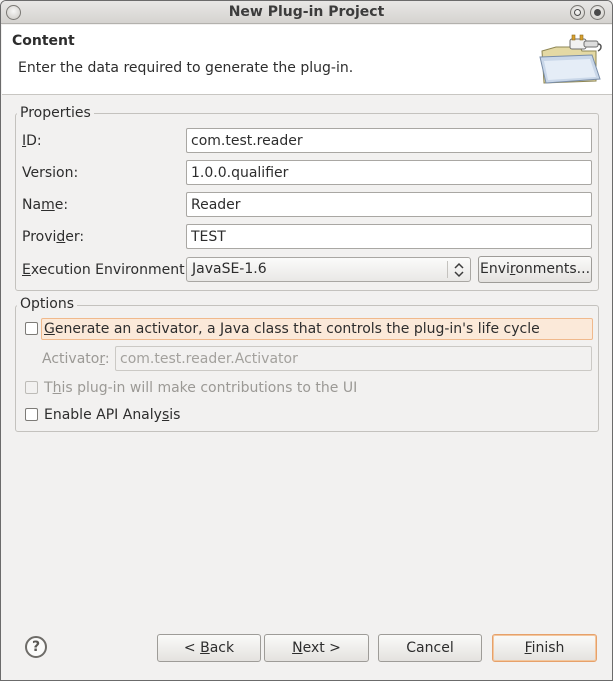 This screenshot has height=681, width=613. Describe the element at coordinates (76, 359) in the screenshot. I see `activator-label: Activator:` at that location.